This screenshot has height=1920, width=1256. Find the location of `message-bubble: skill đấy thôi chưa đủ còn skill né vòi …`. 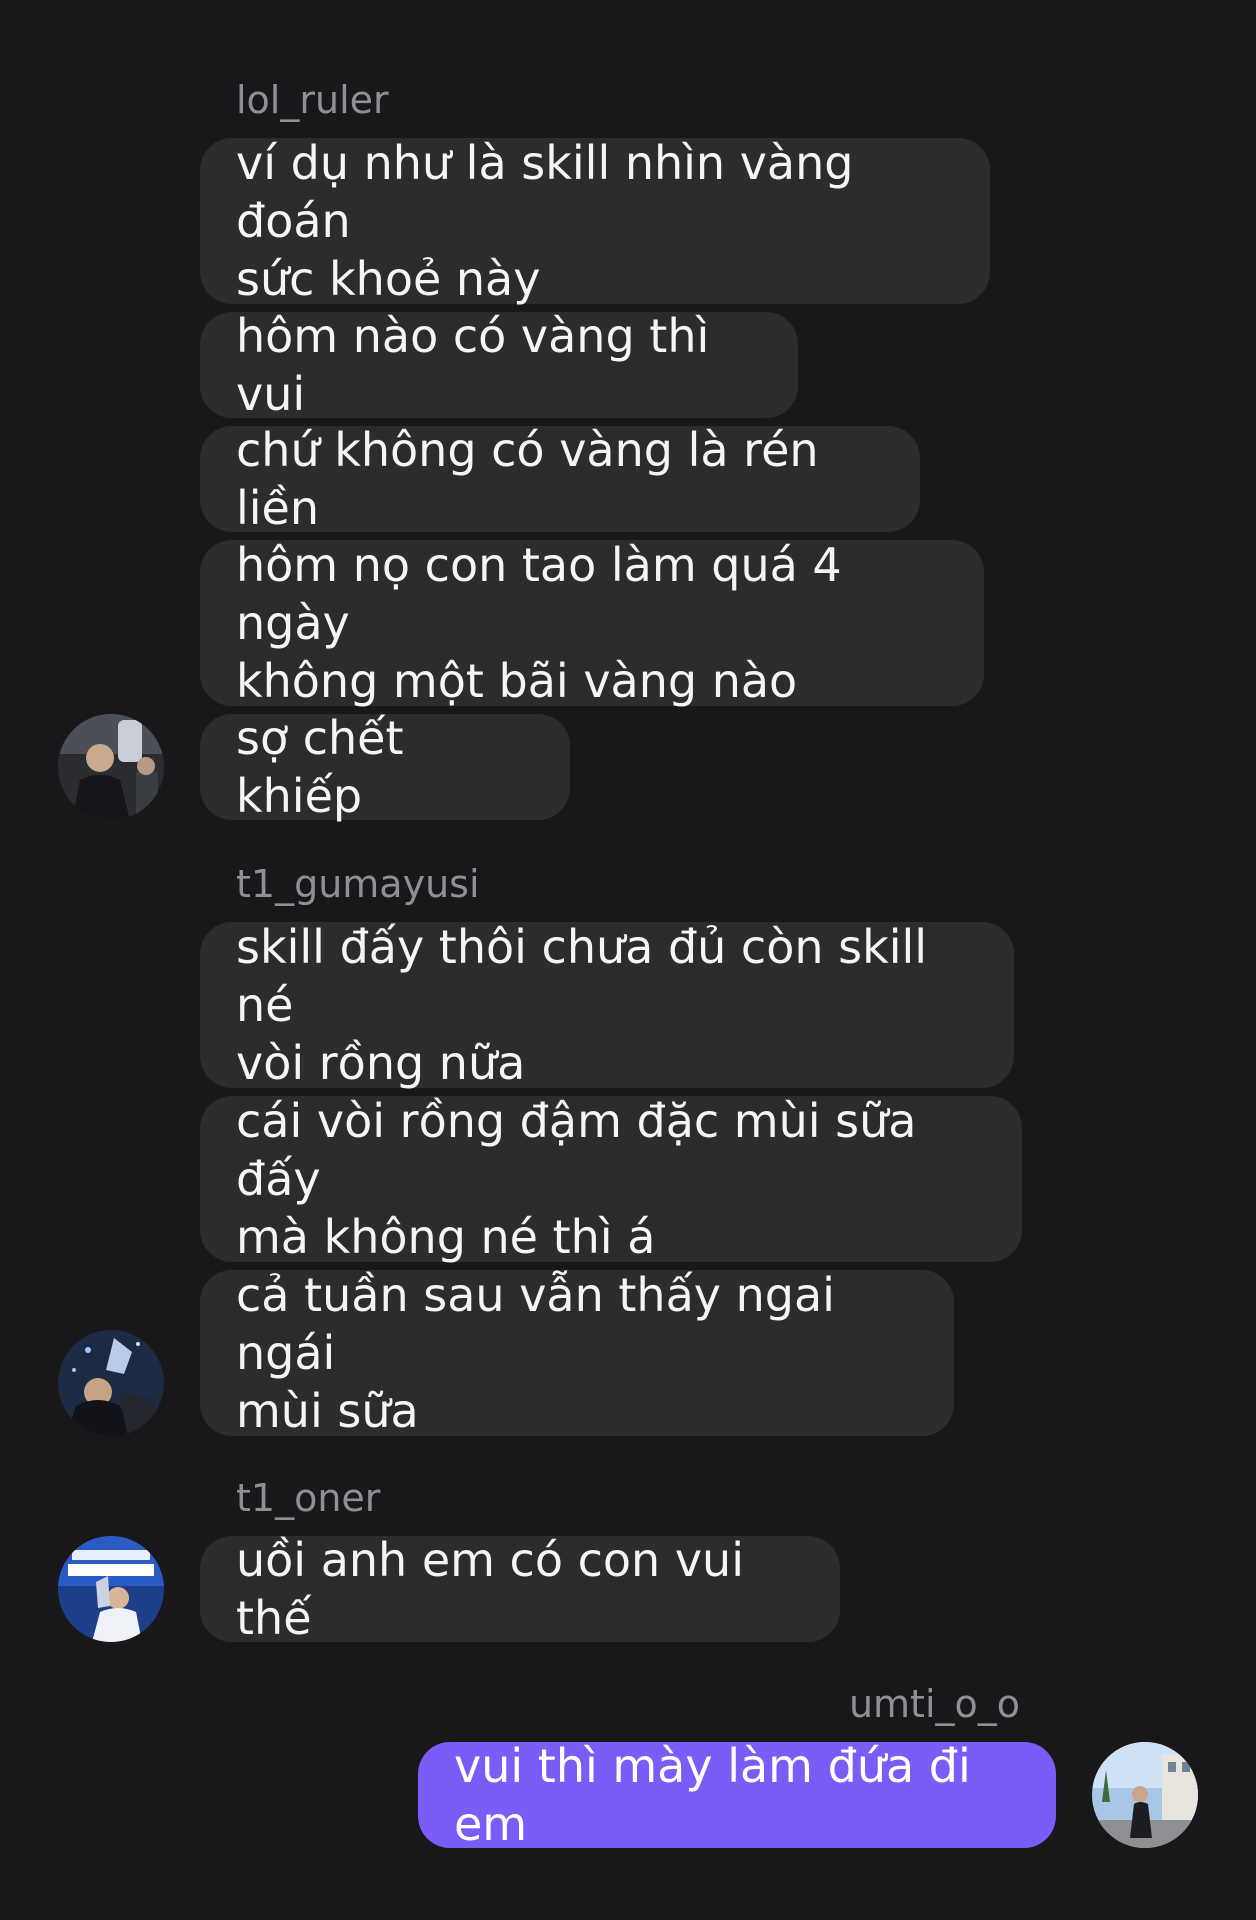

message-bubble: skill đấy thôi chưa đủ còn skill né vòi … is located at coordinates (607, 1005).